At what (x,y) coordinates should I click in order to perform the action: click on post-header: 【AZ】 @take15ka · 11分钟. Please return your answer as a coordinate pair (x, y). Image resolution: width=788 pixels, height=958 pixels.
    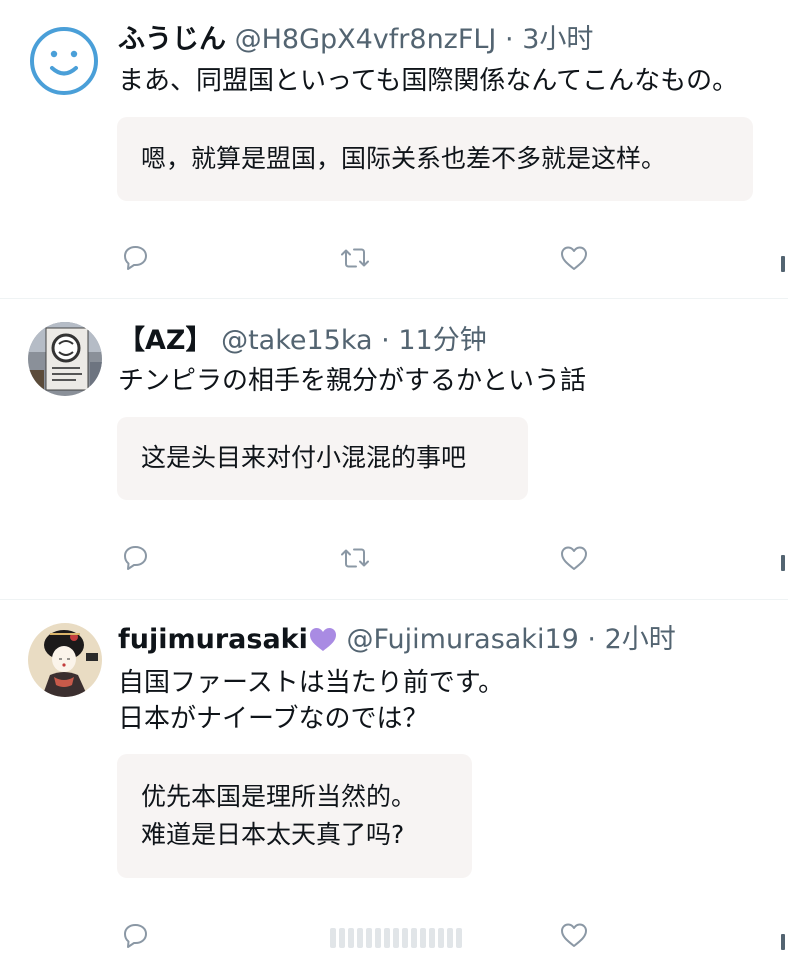
    Looking at the image, I should click on (302, 341).